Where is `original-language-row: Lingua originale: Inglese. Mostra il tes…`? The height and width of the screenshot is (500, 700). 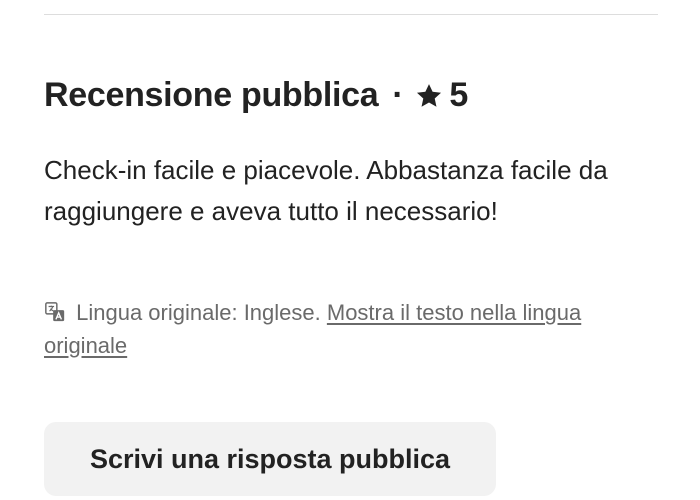 original-language-row: Lingua originale: Inglese. Mostra il tes… is located at coordinates (354, 329).